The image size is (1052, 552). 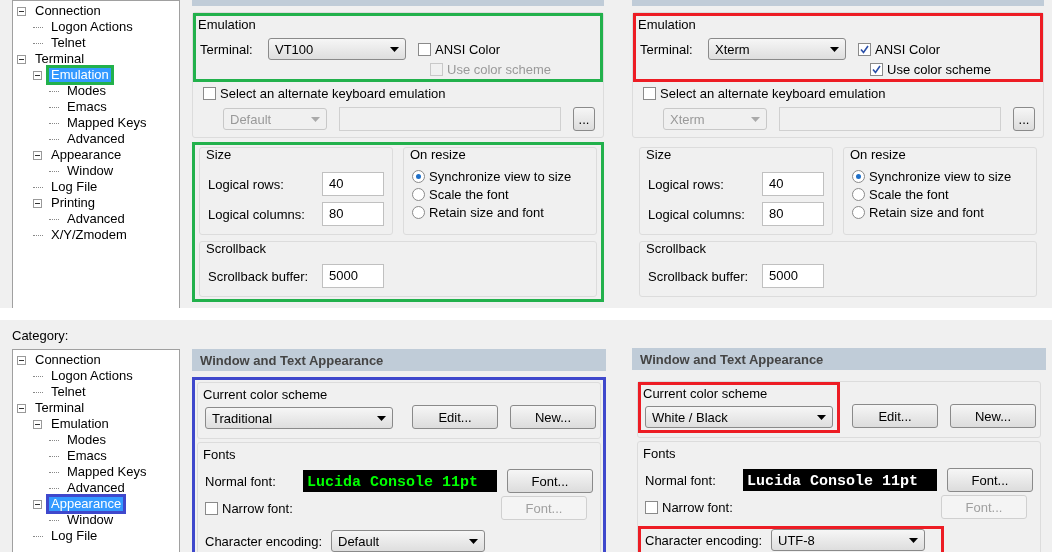 I want to click on dropdown: Traditional, so click(x=299, y=418).